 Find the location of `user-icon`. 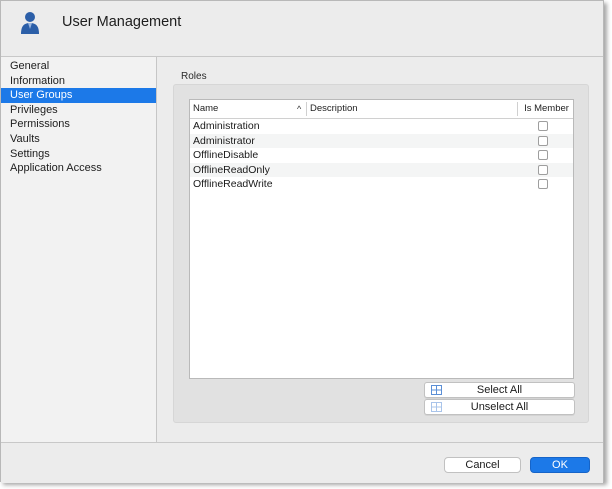

user-icon is located at coordinates (30, 23).